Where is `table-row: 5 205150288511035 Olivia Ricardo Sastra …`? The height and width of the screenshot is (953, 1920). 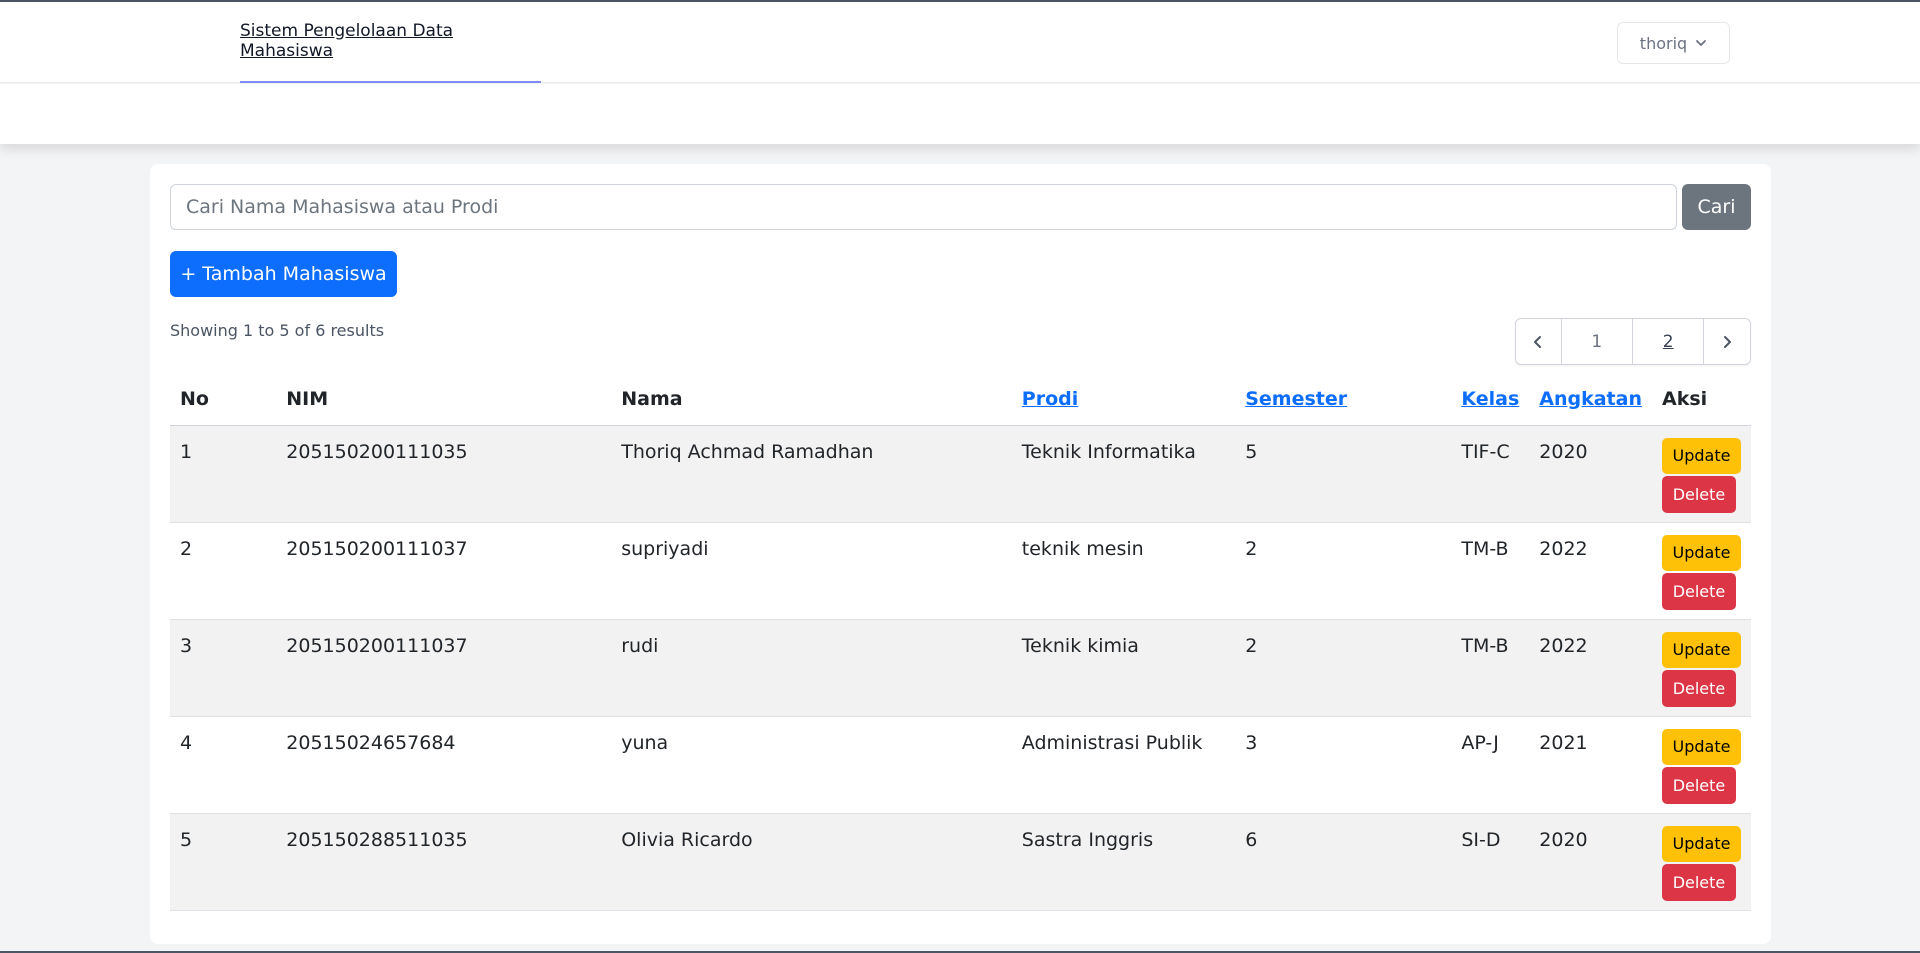
table-row: 5 205150288511035 Olivia Ricardo Sastra … is located at coordinates (960, 862).